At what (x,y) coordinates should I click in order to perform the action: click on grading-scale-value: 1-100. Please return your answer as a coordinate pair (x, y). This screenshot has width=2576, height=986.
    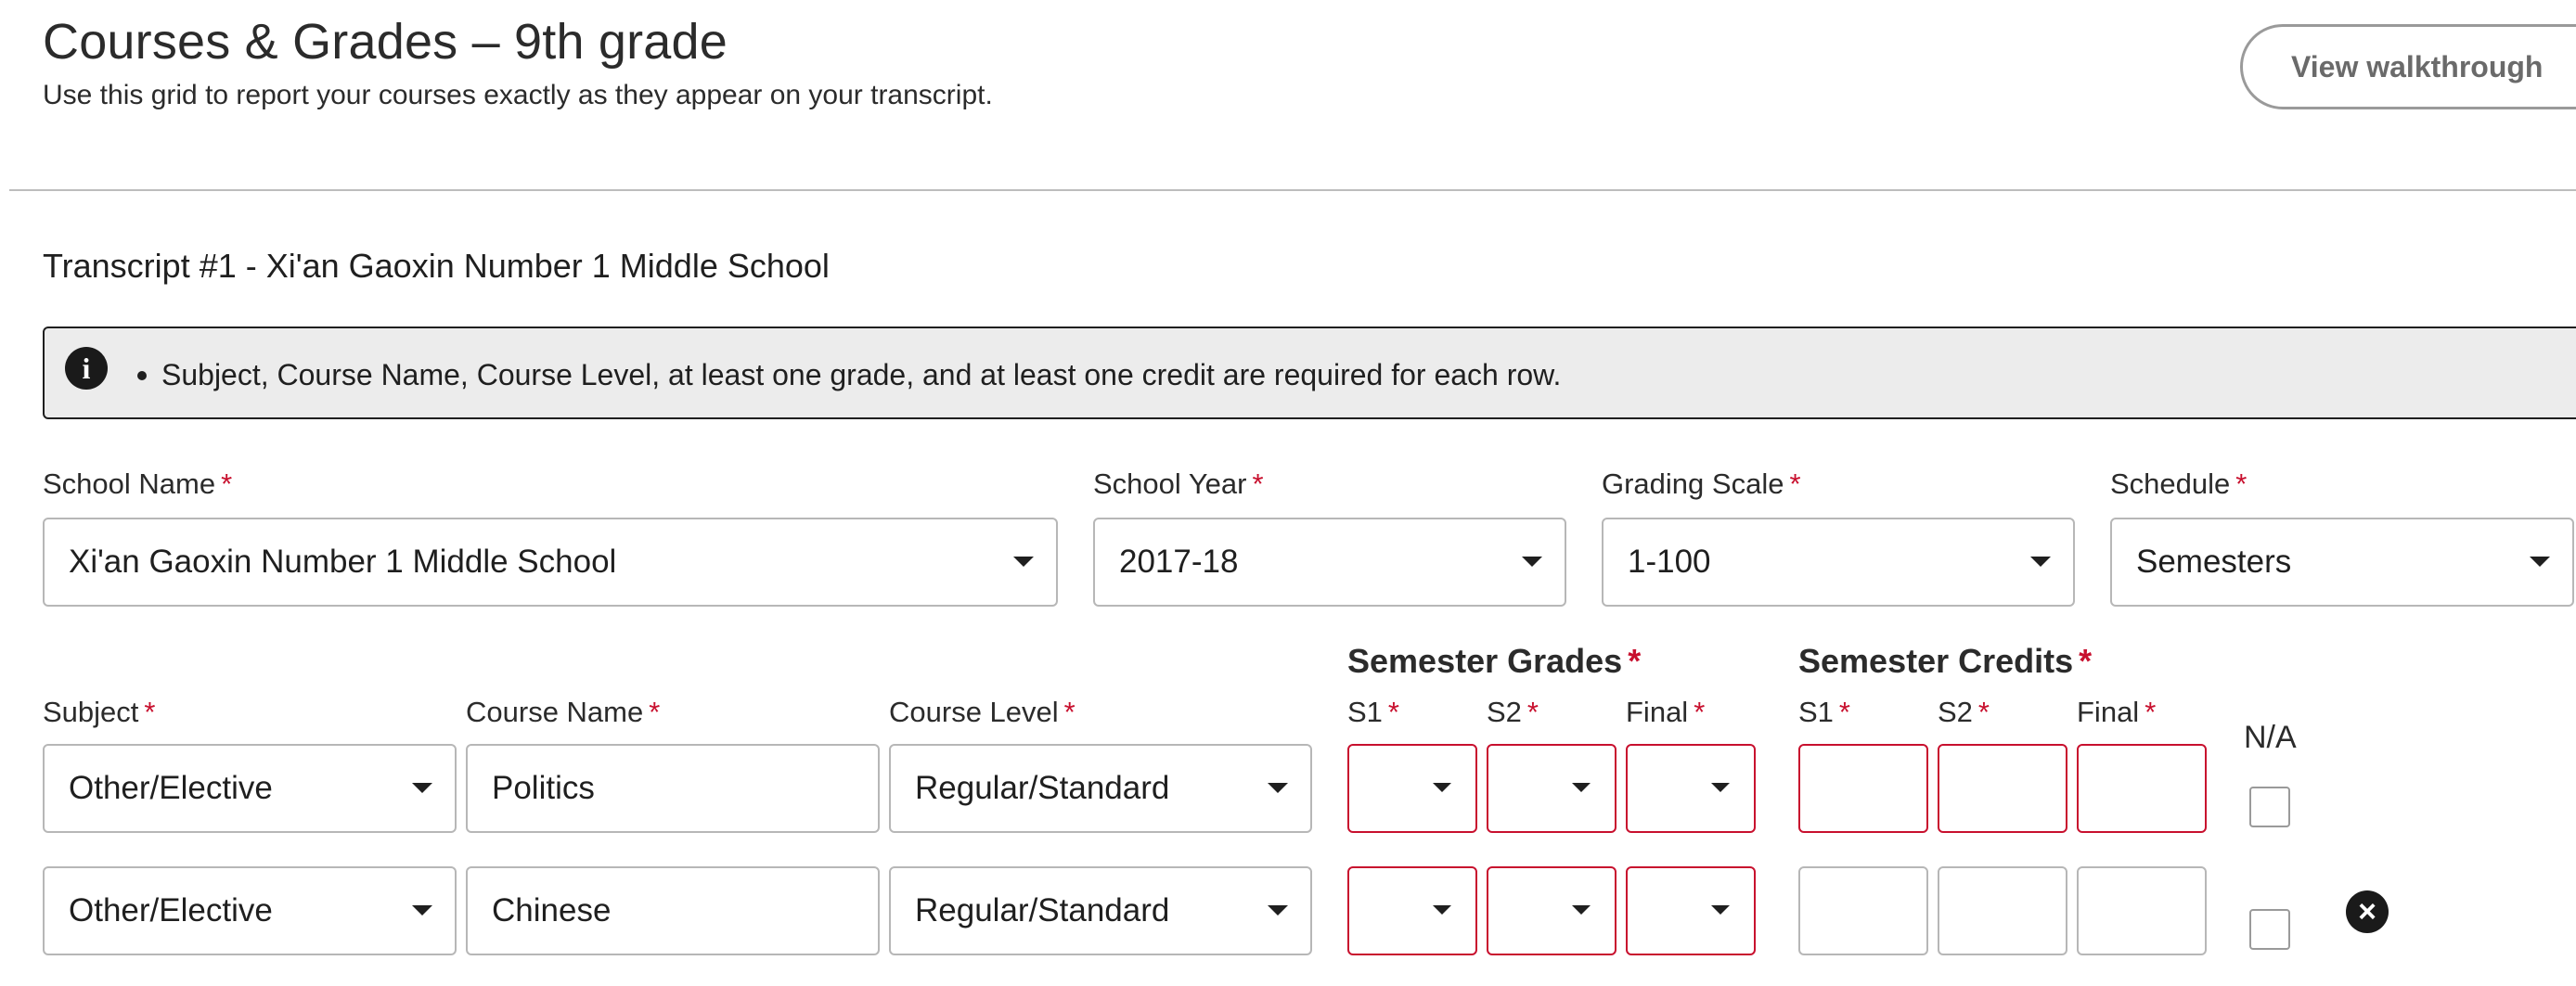
    Looking at the image, I should click on (1669, 562).